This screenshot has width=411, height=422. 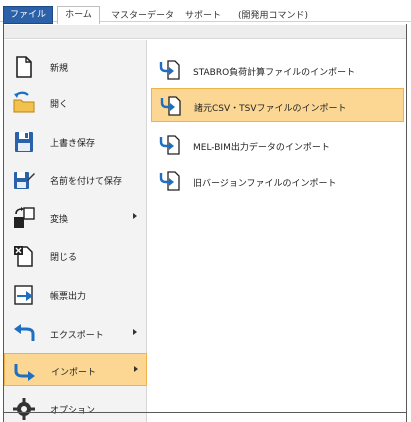 What do you see at coordinates (24, 180) in the screenshot?
I see `save-as-icon` at bounding box center [24, 180].